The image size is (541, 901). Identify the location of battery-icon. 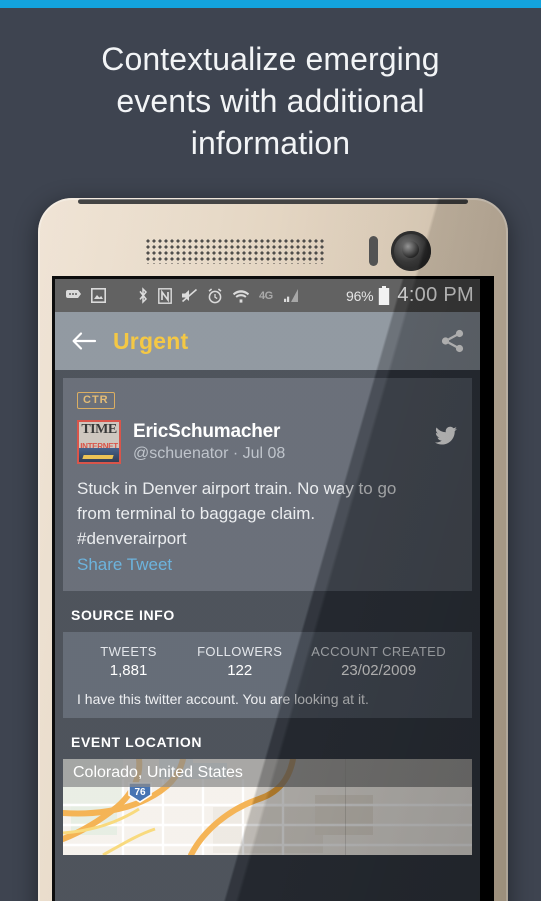
(384, 295).